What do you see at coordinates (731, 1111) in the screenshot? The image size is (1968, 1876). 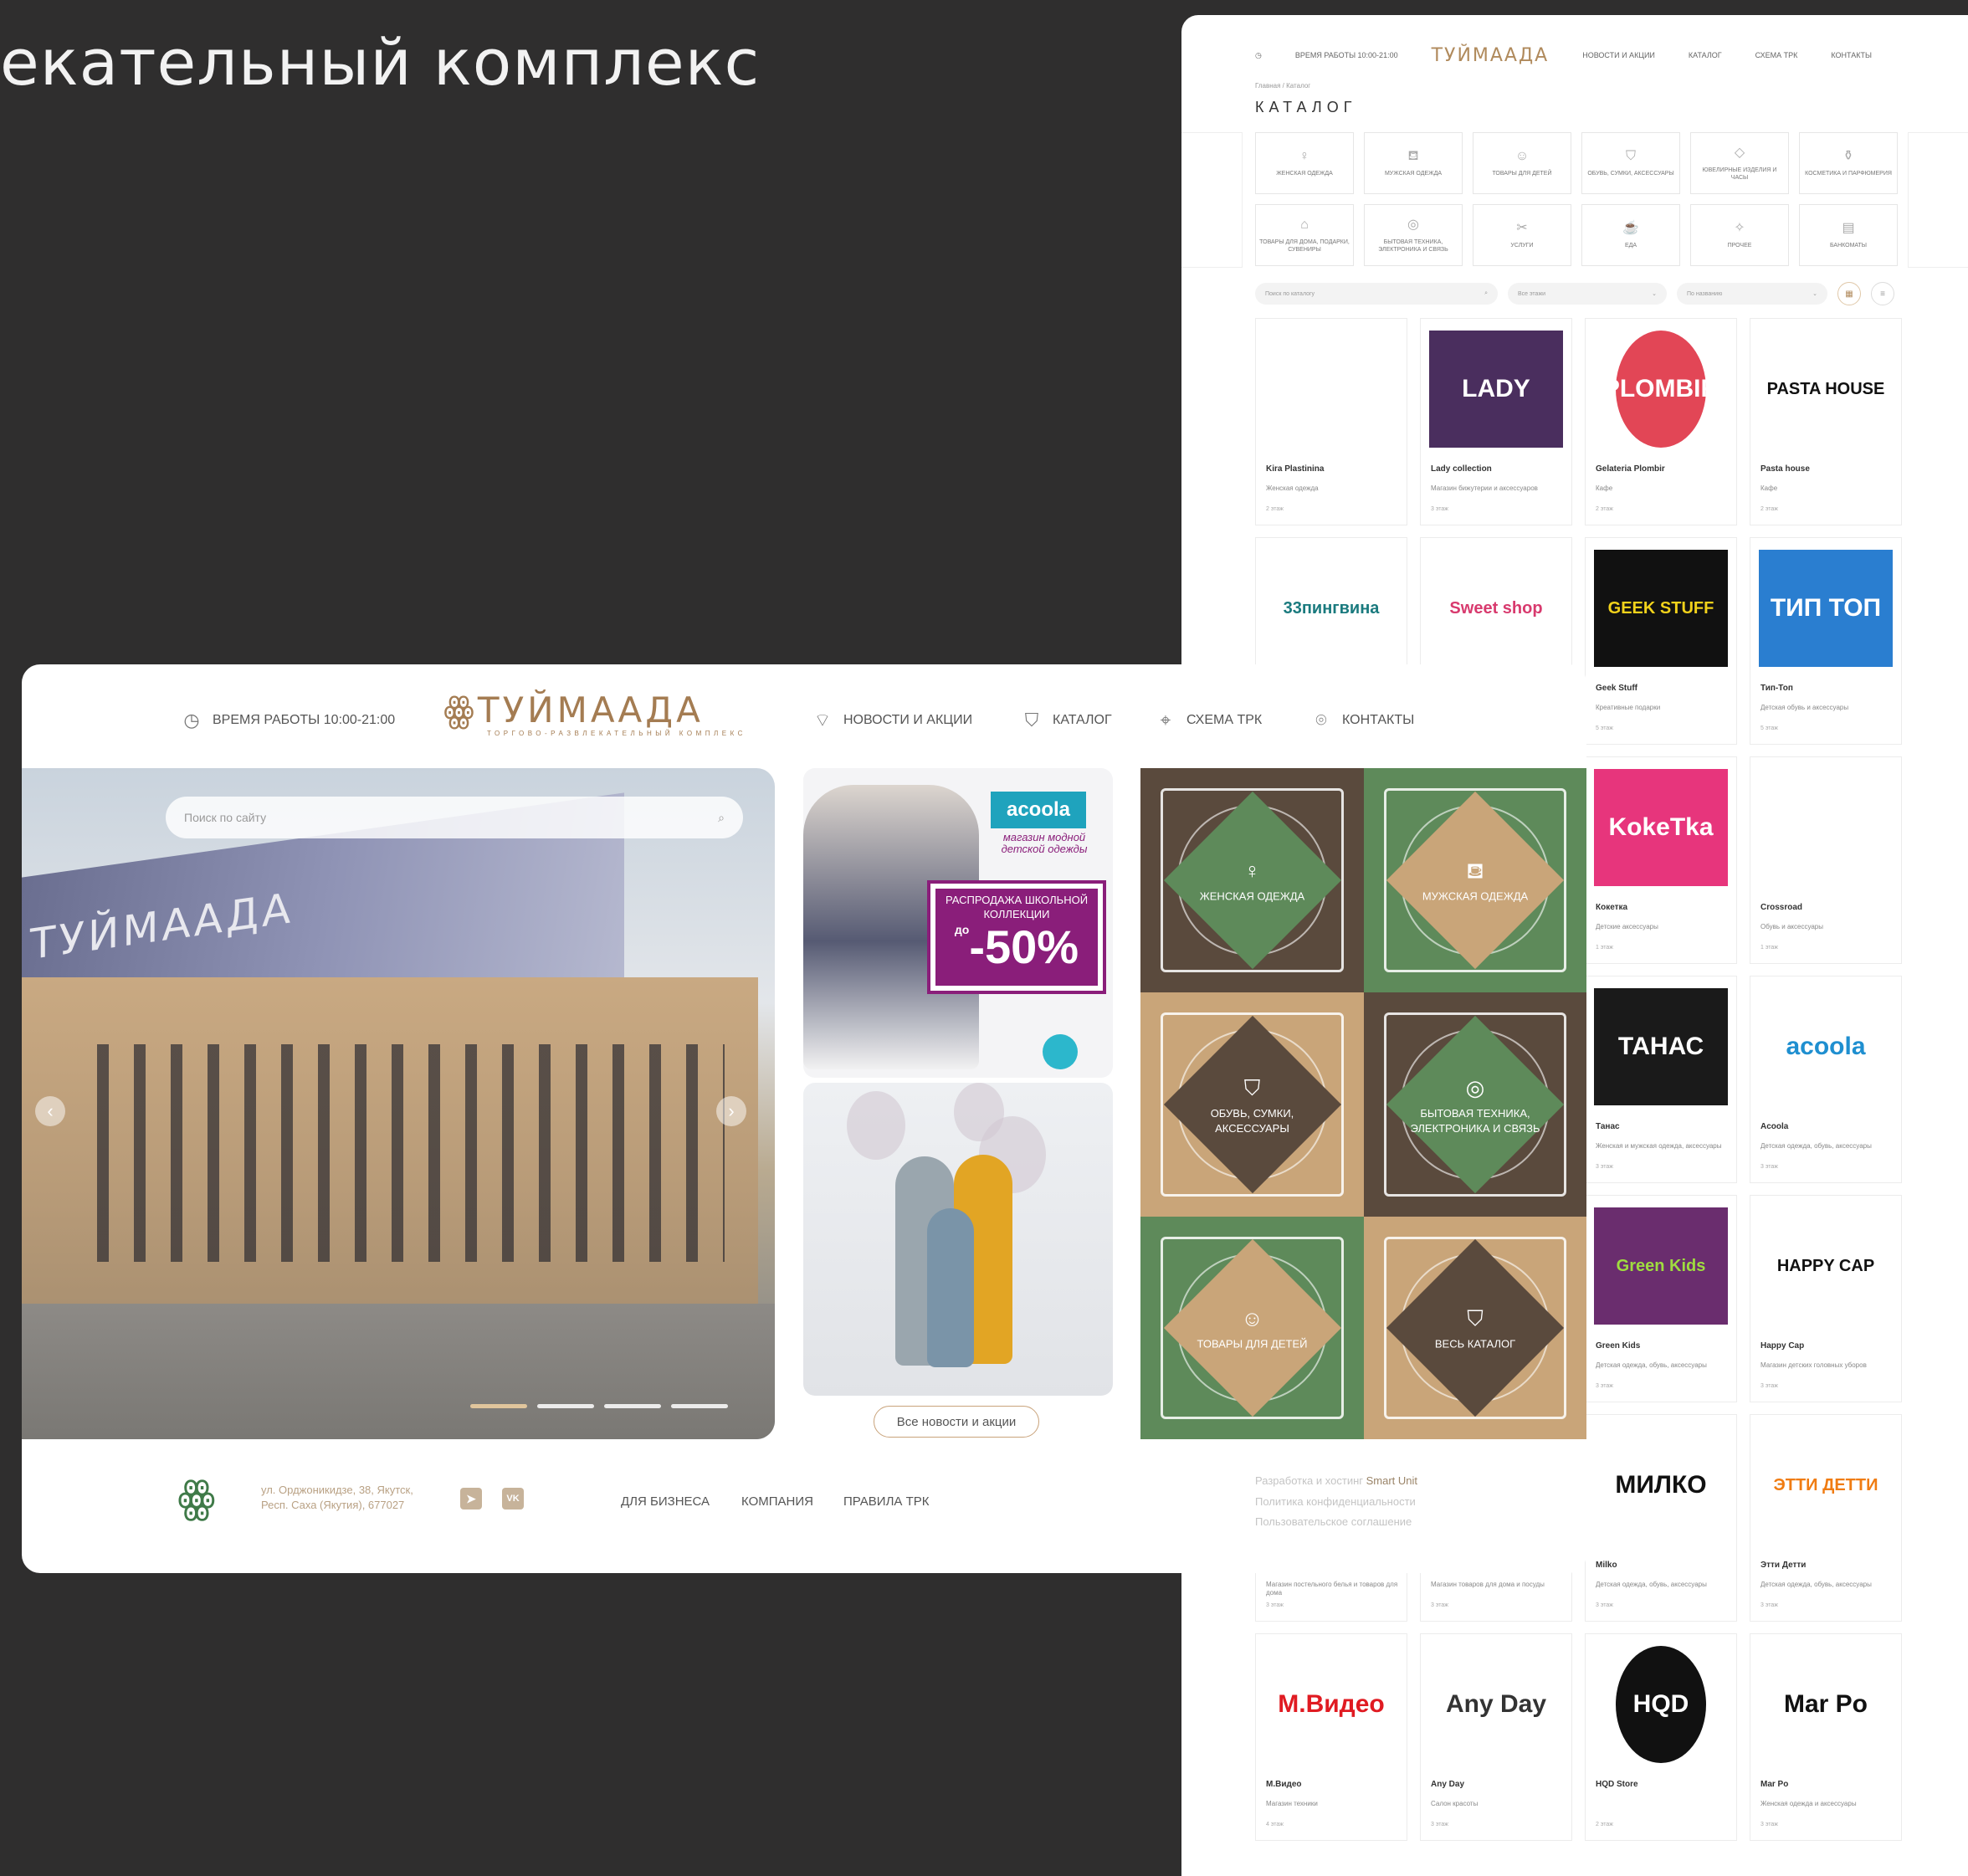 I see `slider-next-icon: ›` at bounding box center [731, 1111].